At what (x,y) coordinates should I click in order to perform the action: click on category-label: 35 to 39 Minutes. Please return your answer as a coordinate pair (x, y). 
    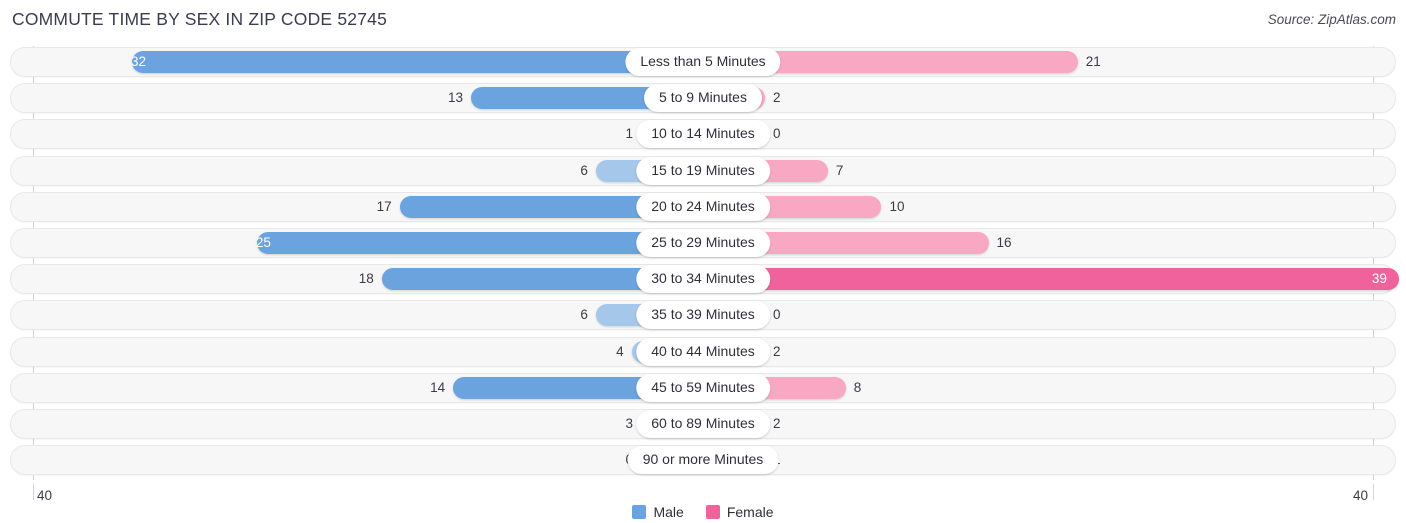
    Looking at the image, I should click on (703, 315).